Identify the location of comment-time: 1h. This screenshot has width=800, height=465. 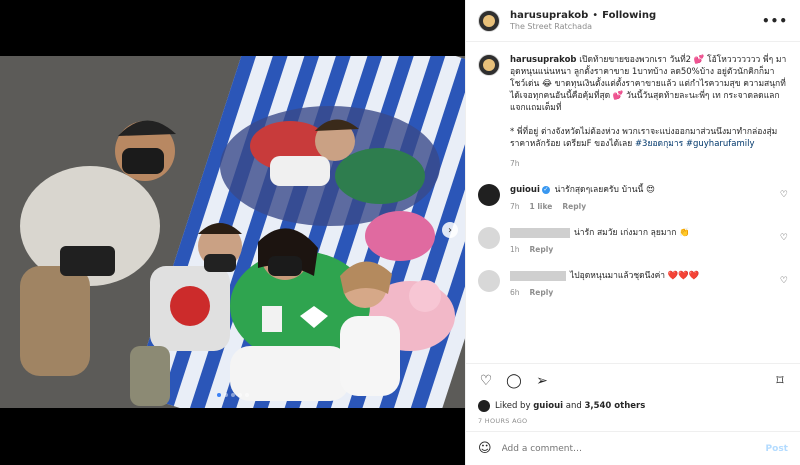
(515, 249).